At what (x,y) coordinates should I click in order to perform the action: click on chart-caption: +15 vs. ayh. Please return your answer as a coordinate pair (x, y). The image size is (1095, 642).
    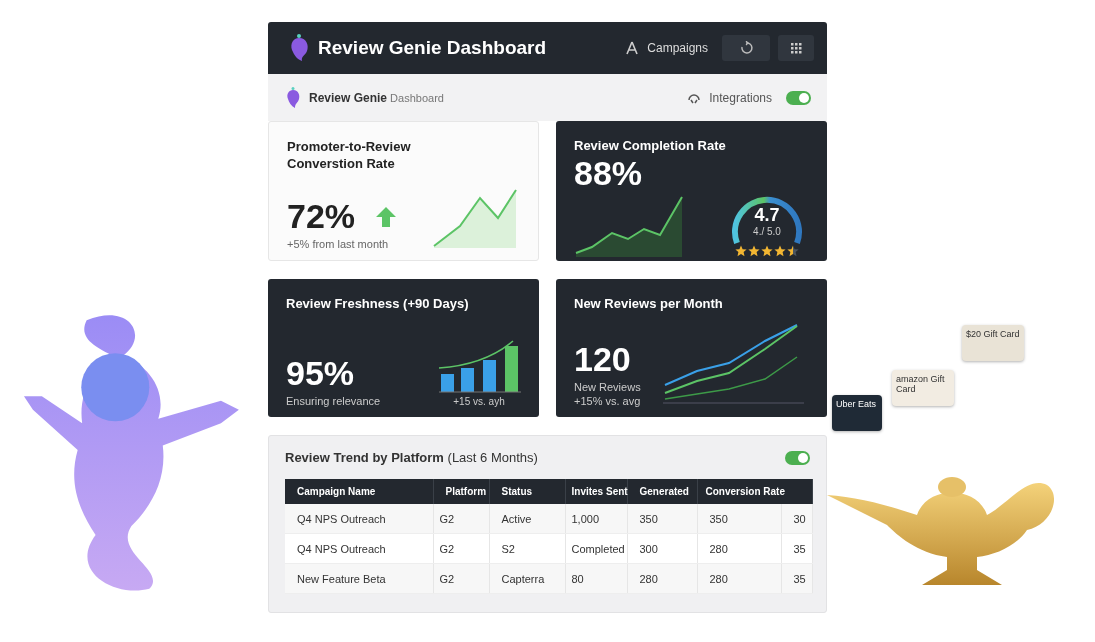
    Looking at the image, I should click on (479, 401).